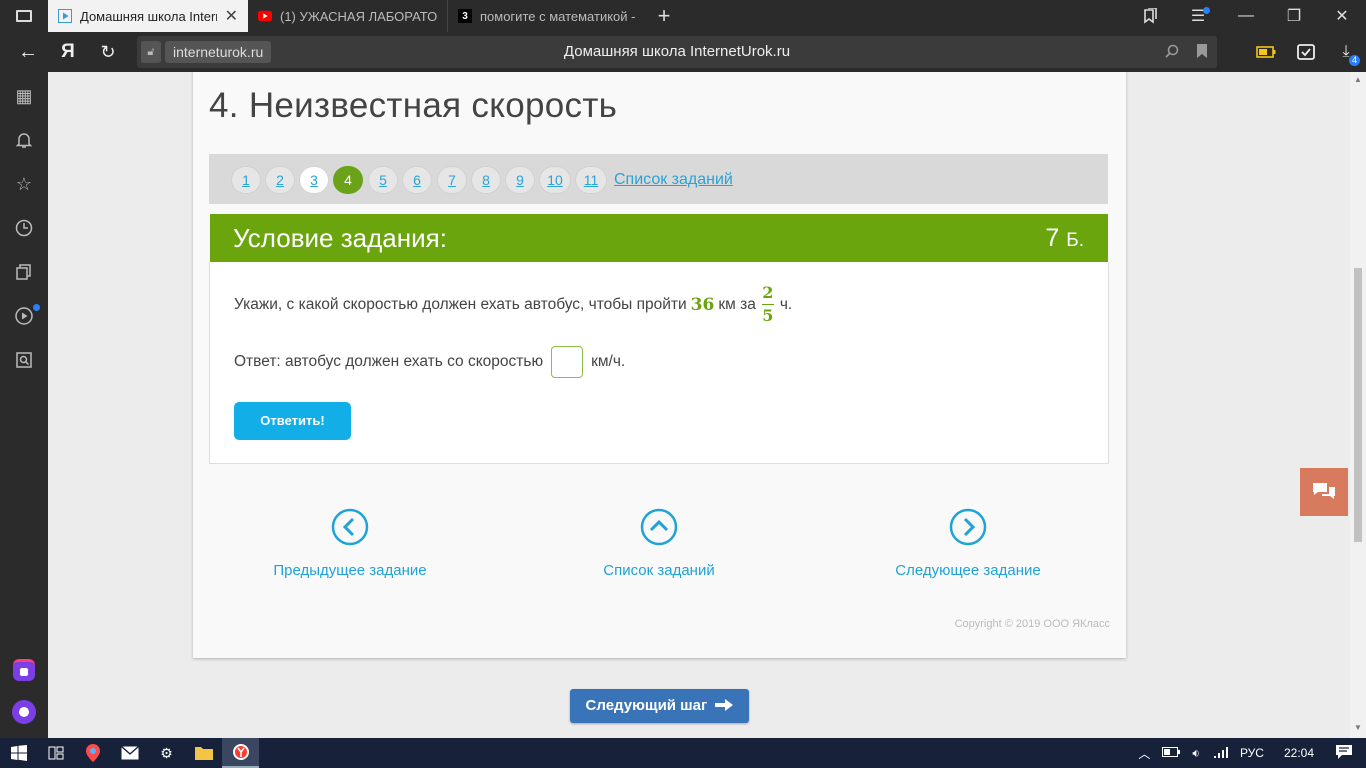 The width and height of the screenshot is (1366, 768). What do you see at coordinates (591, 180) in the screenshot?
I see `pager-item: 11` at bounding box center [591, 180].